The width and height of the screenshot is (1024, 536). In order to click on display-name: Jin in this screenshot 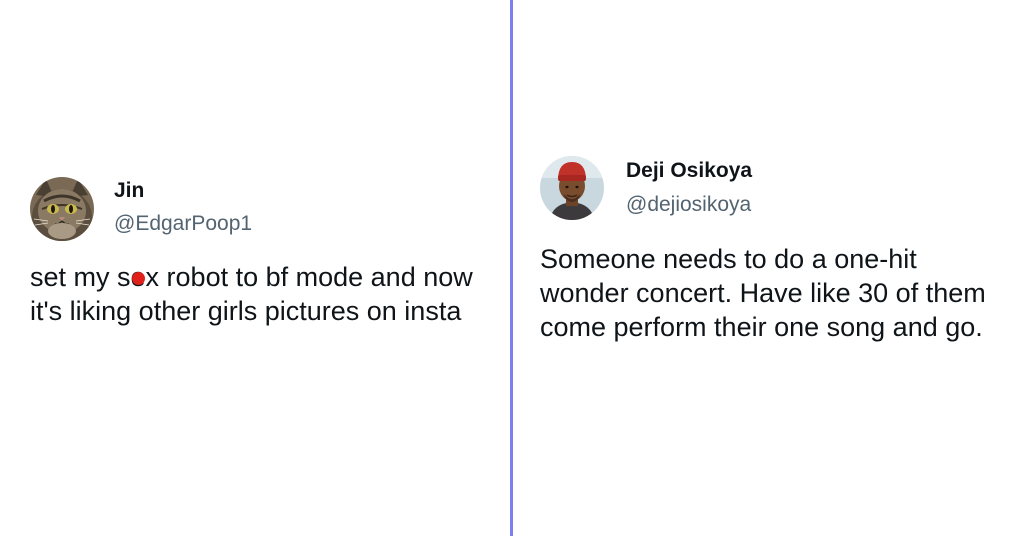, I will do `click(129, 191)`.